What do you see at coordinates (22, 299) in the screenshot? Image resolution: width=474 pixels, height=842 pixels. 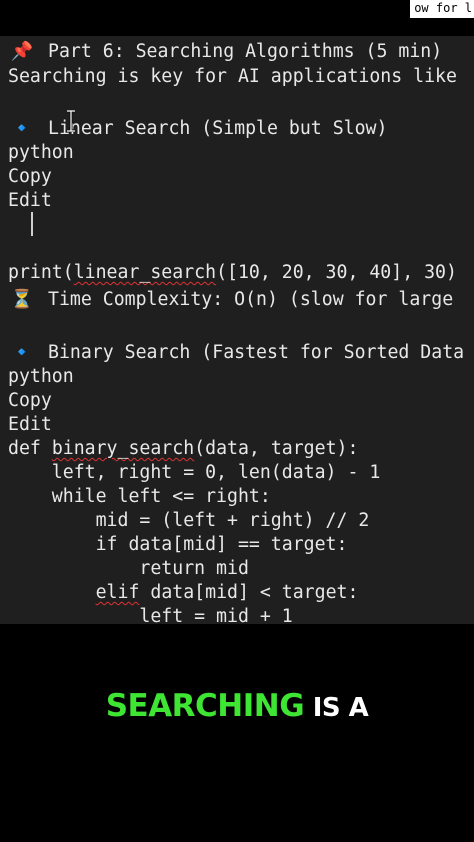 I see `hourglass-icon: ⏳` at bounding box center [22, 299].